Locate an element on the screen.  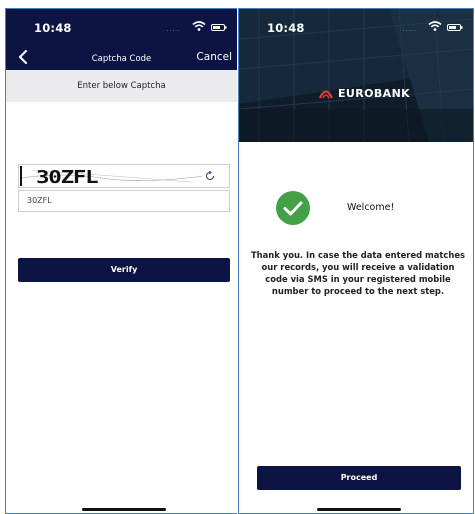
brand-logo: EUROBANK is located at coordinates (364, 93).